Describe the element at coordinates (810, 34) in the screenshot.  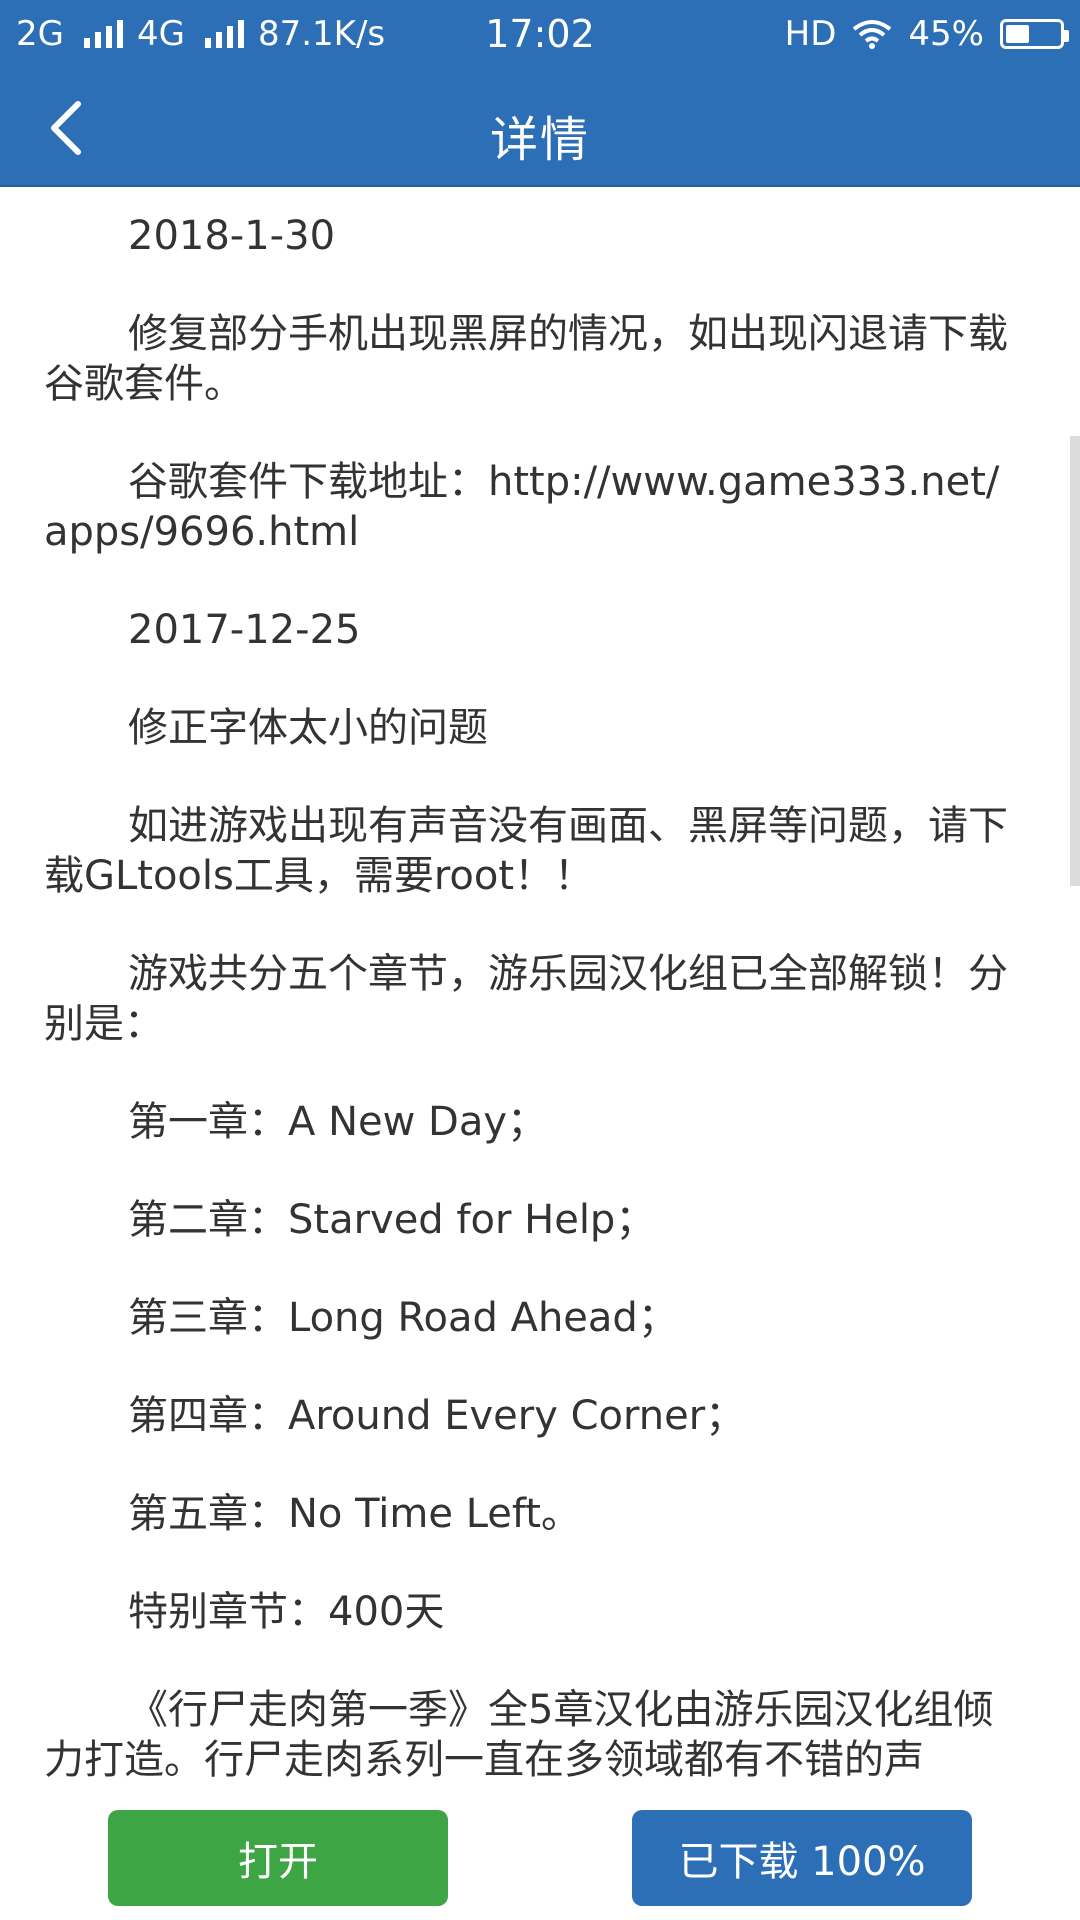
I see `hd-label: HD` at that location.